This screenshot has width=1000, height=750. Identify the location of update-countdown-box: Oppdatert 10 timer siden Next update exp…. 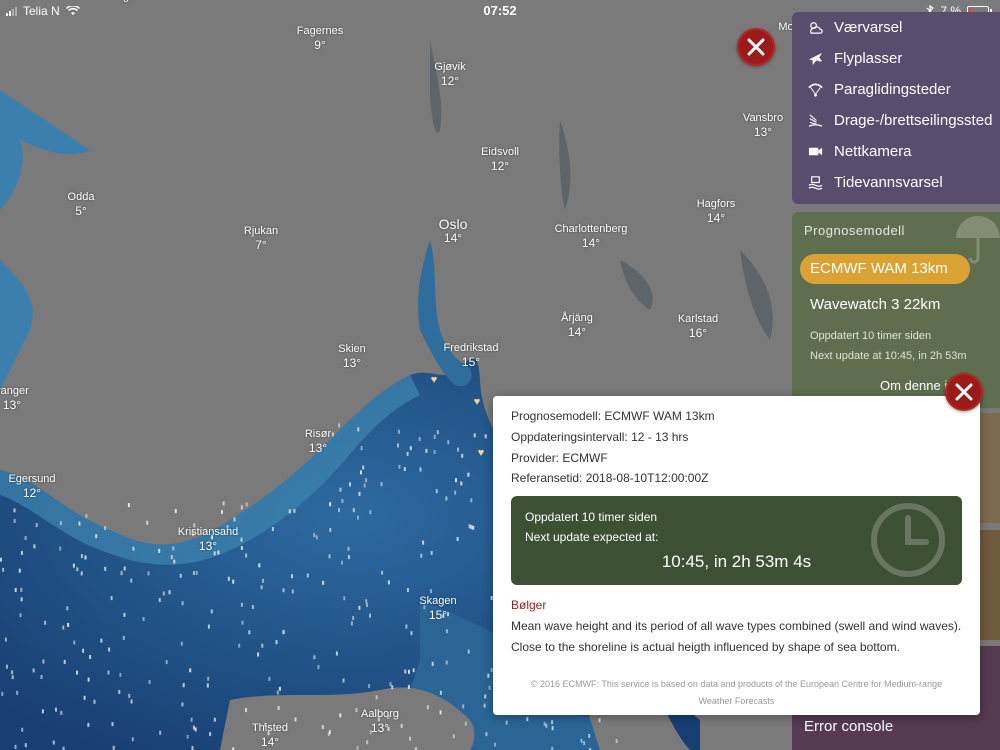
(736, 540).